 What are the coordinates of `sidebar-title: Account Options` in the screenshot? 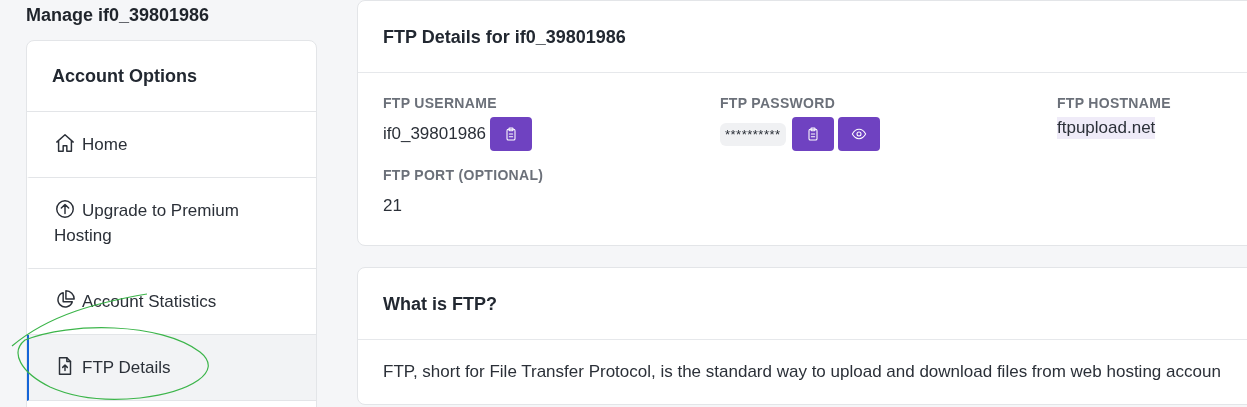 It's located at (171, 76).